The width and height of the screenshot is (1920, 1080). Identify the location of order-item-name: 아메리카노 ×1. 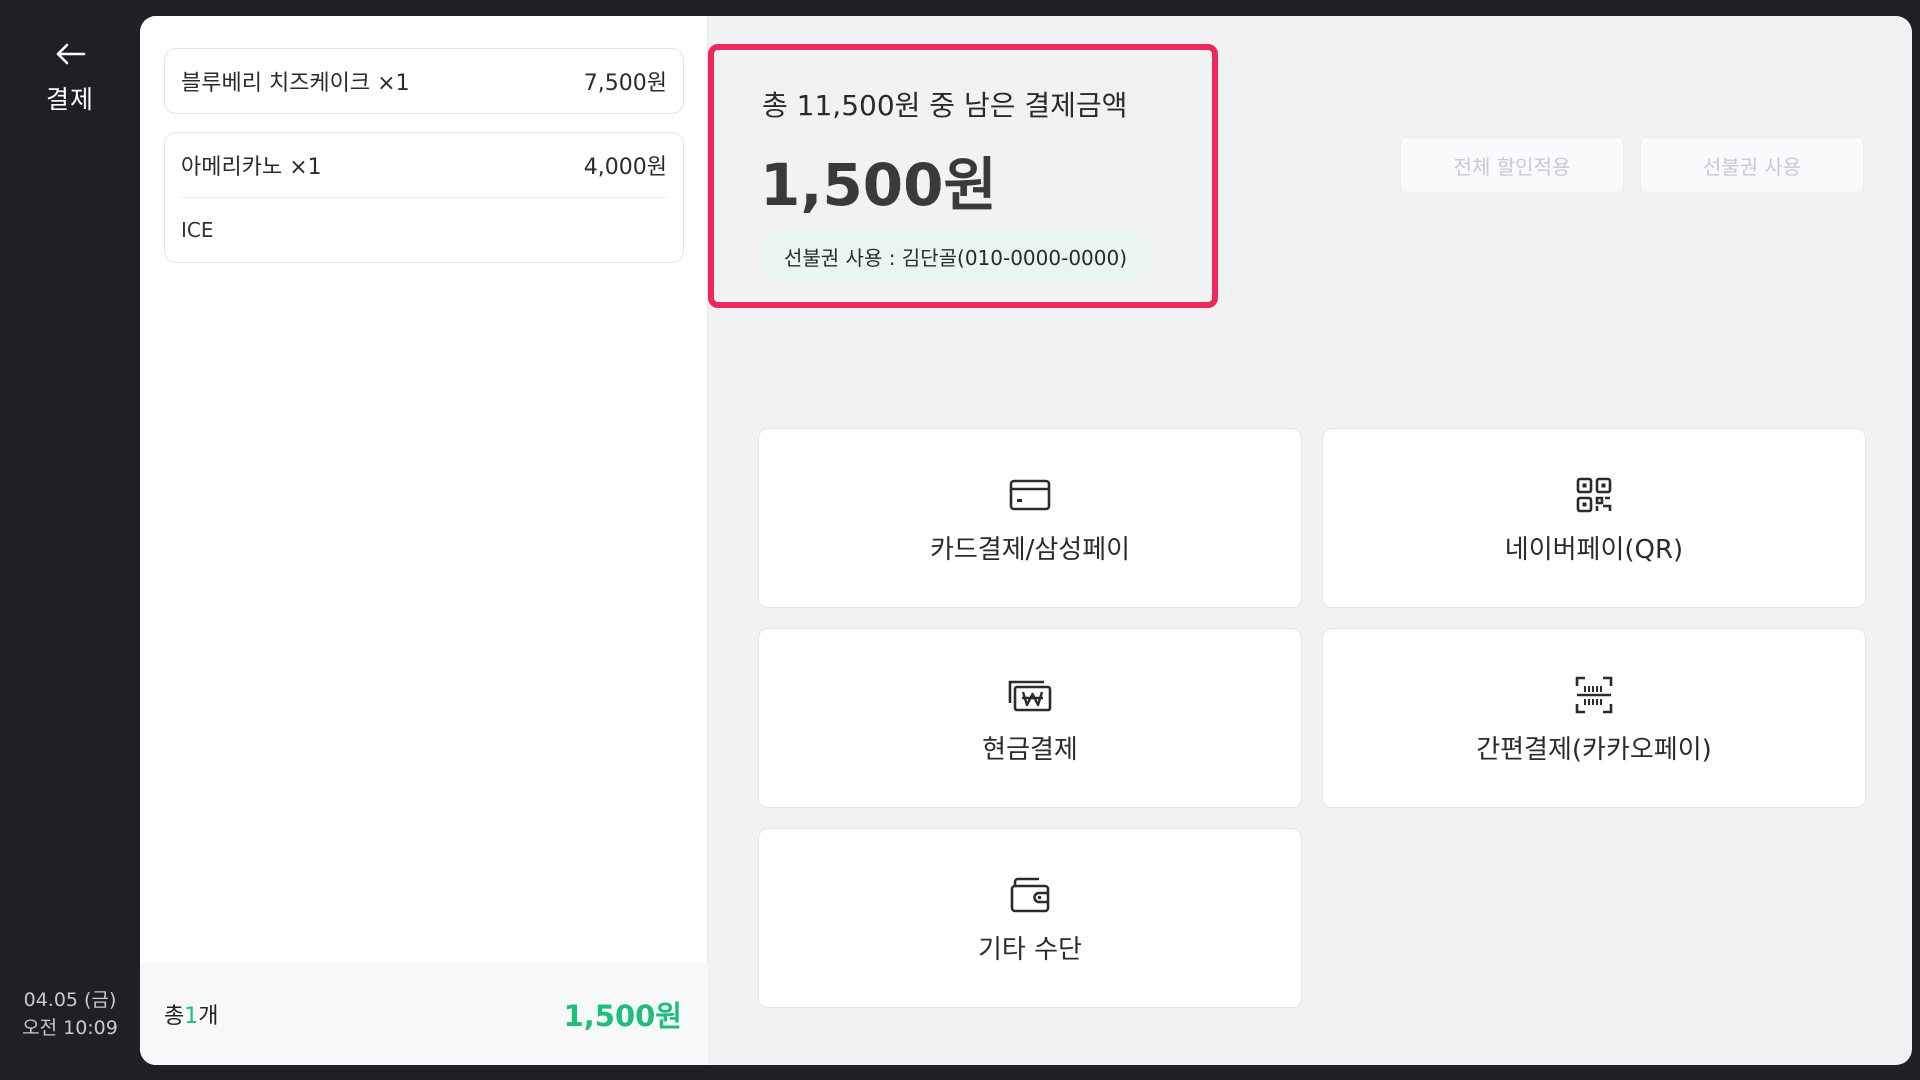
(251, 167).